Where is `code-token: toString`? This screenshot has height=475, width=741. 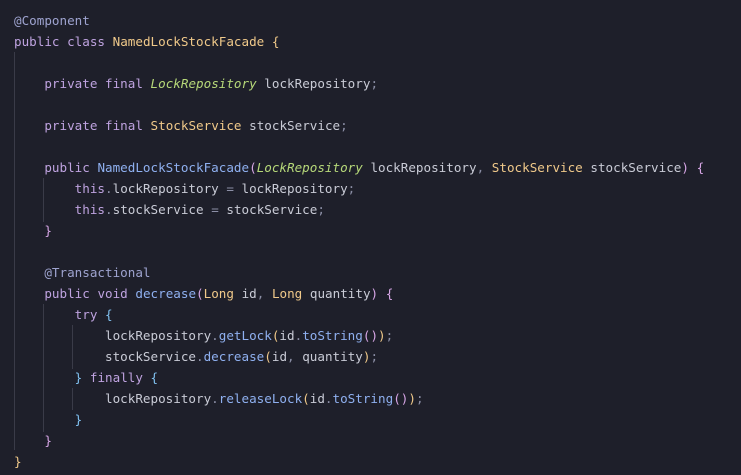 code-token: toString is located at coordinates (363, 398).